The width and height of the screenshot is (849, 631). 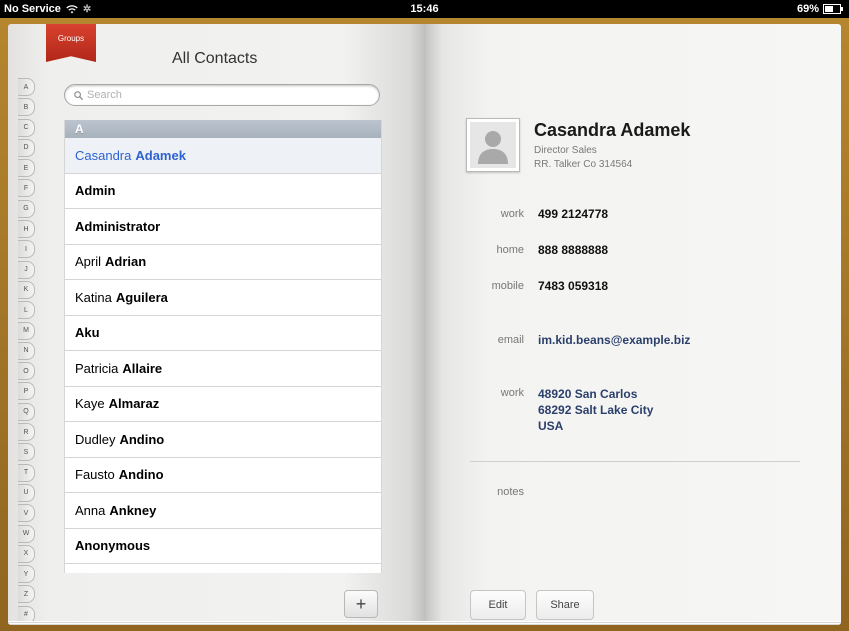 I want to click on clock: 15:46, so click(x=424, y=9).